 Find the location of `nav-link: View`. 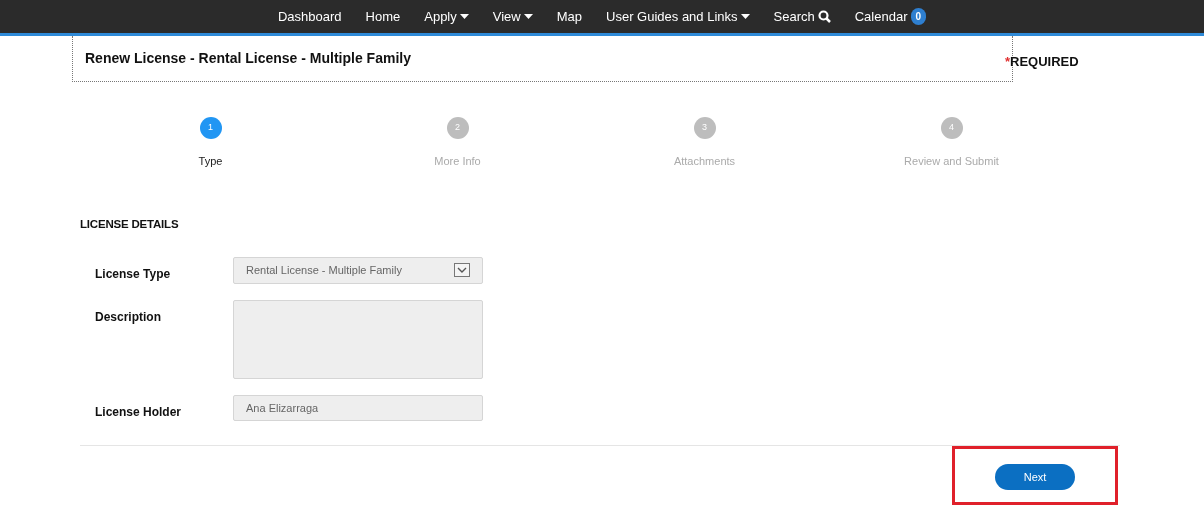

nav-link: View is located at coordinates (506, 16).